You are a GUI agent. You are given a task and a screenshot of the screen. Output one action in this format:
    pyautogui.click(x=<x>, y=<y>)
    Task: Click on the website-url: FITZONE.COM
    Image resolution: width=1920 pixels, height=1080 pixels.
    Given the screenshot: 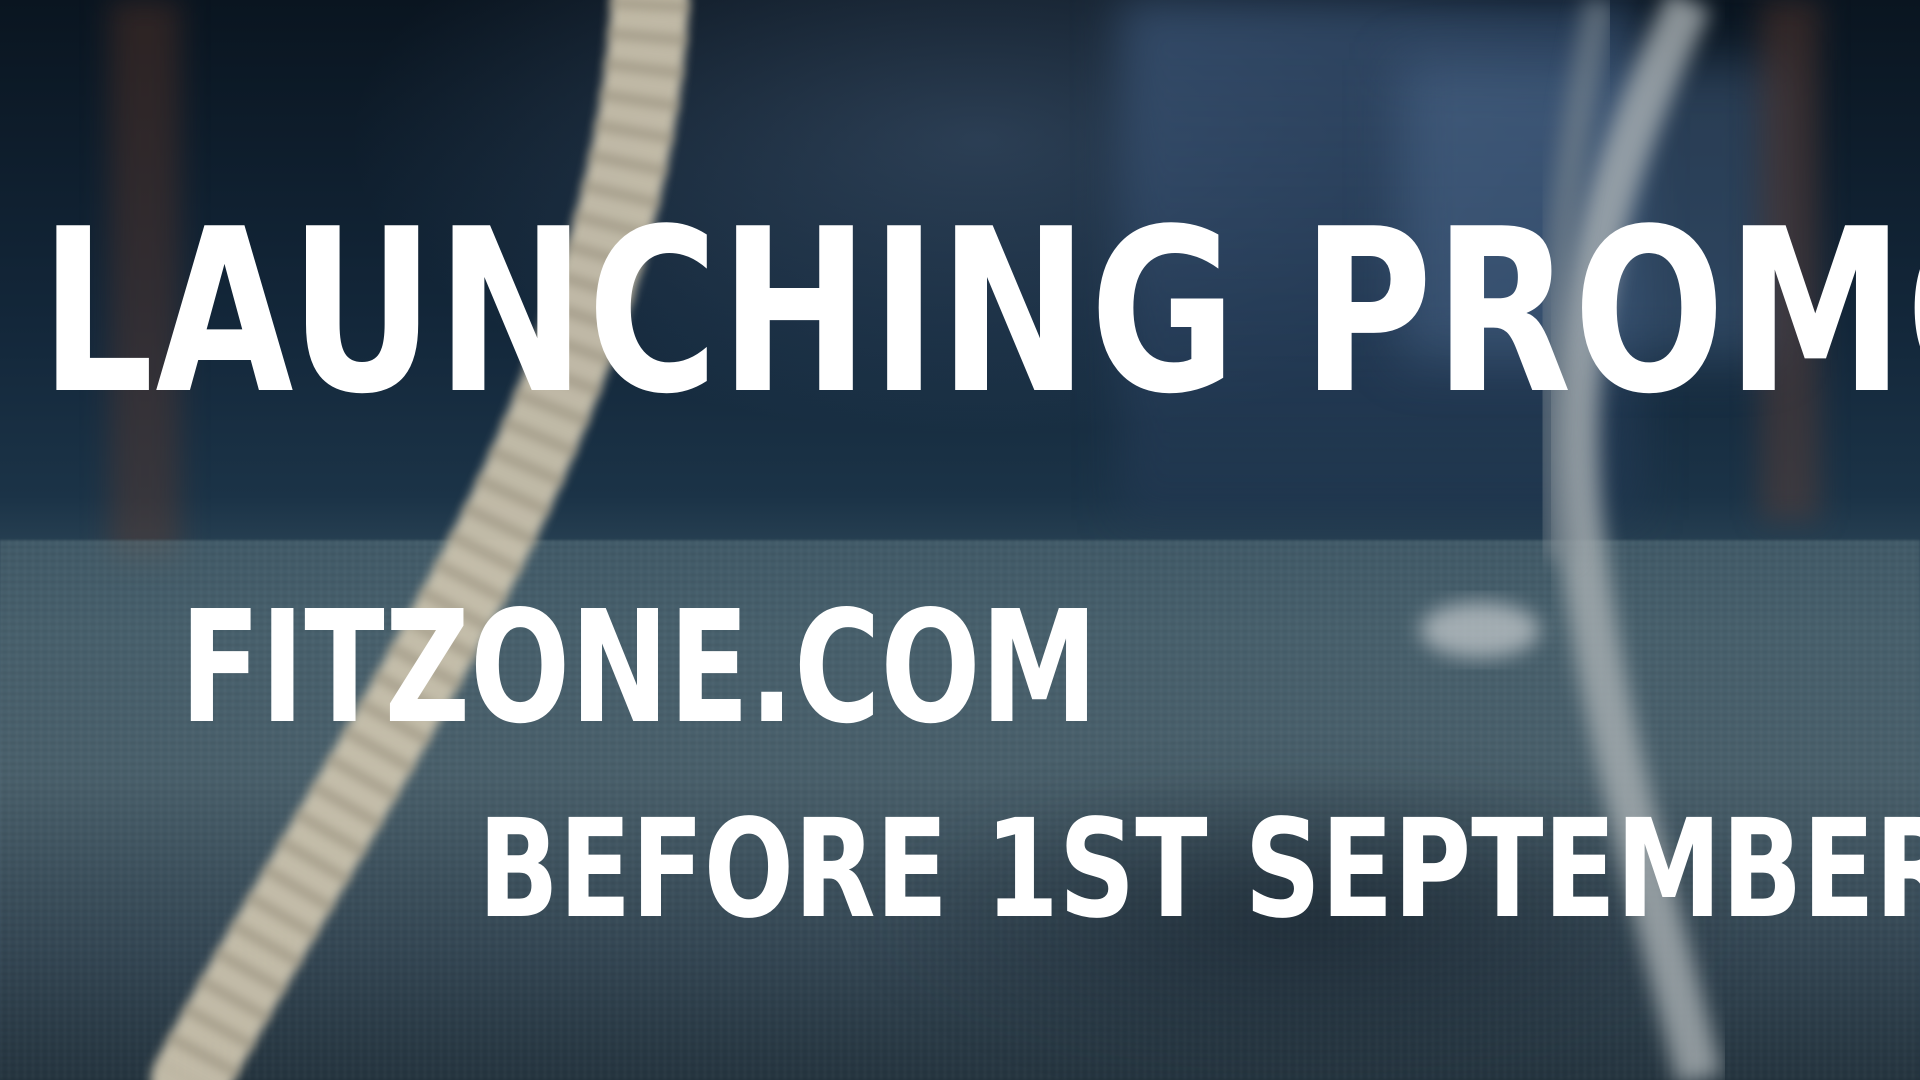 What is the action you would take?
    pyautogui.click(x=639, y=667)
    